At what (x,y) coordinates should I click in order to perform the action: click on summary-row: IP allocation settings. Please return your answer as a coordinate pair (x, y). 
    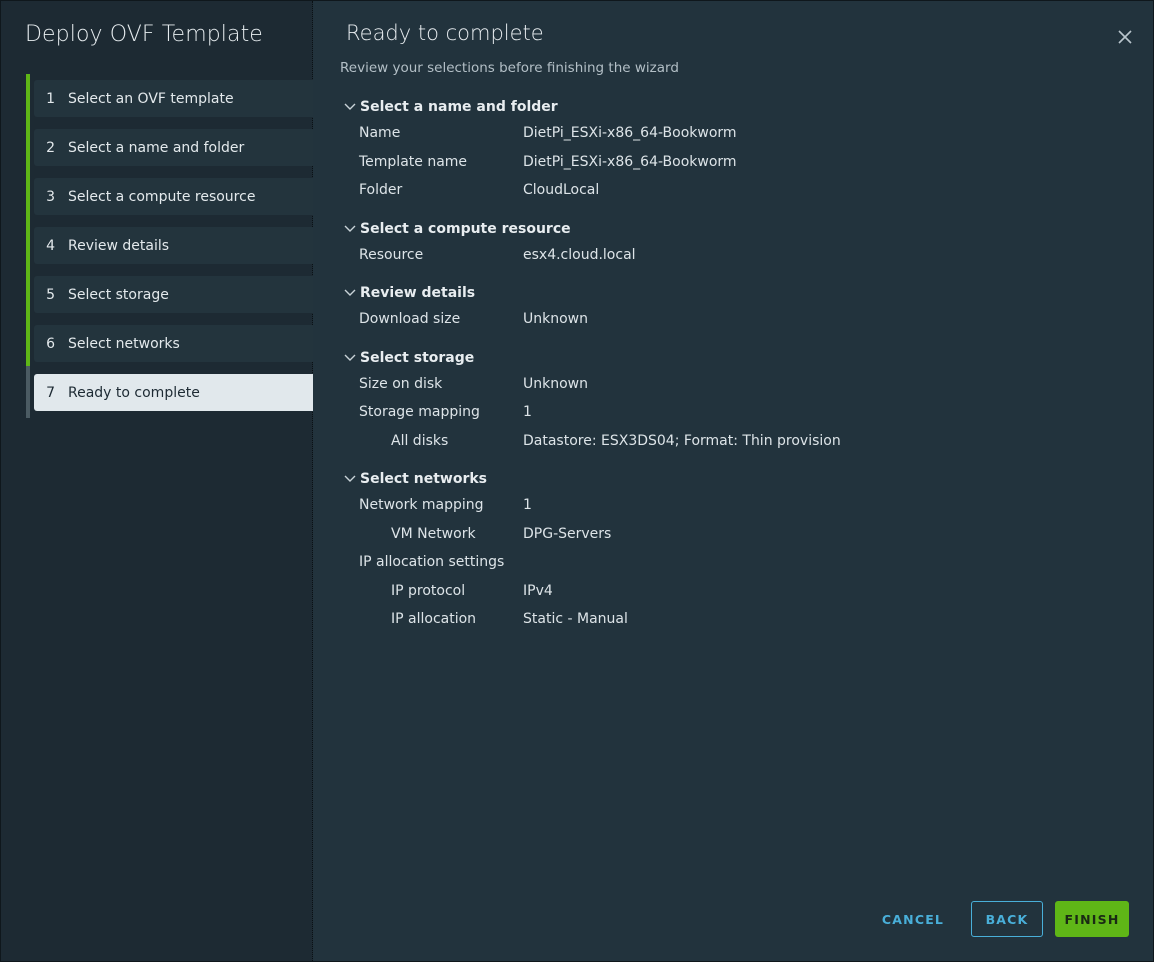
    Looking at the image, I should click on (731, 562).